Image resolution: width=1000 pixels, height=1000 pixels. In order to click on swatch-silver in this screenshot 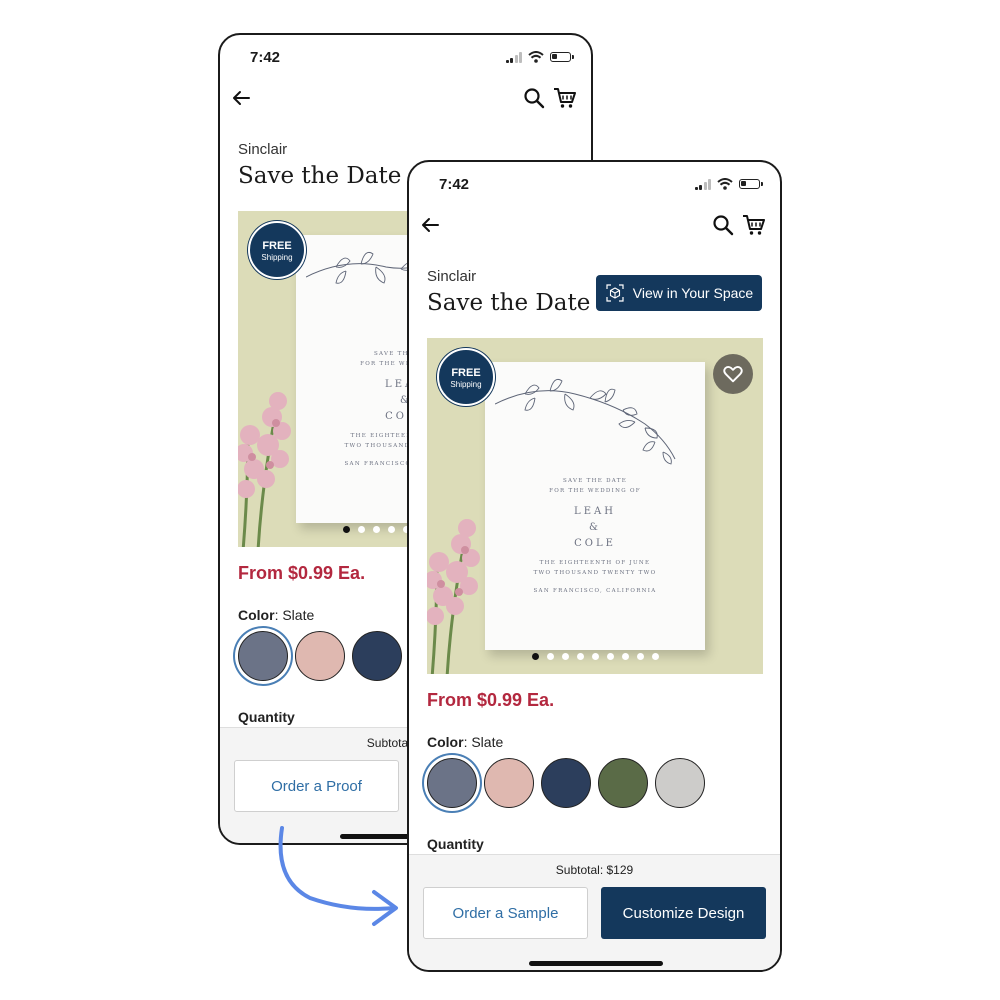, I will do `click(680, 783)`.